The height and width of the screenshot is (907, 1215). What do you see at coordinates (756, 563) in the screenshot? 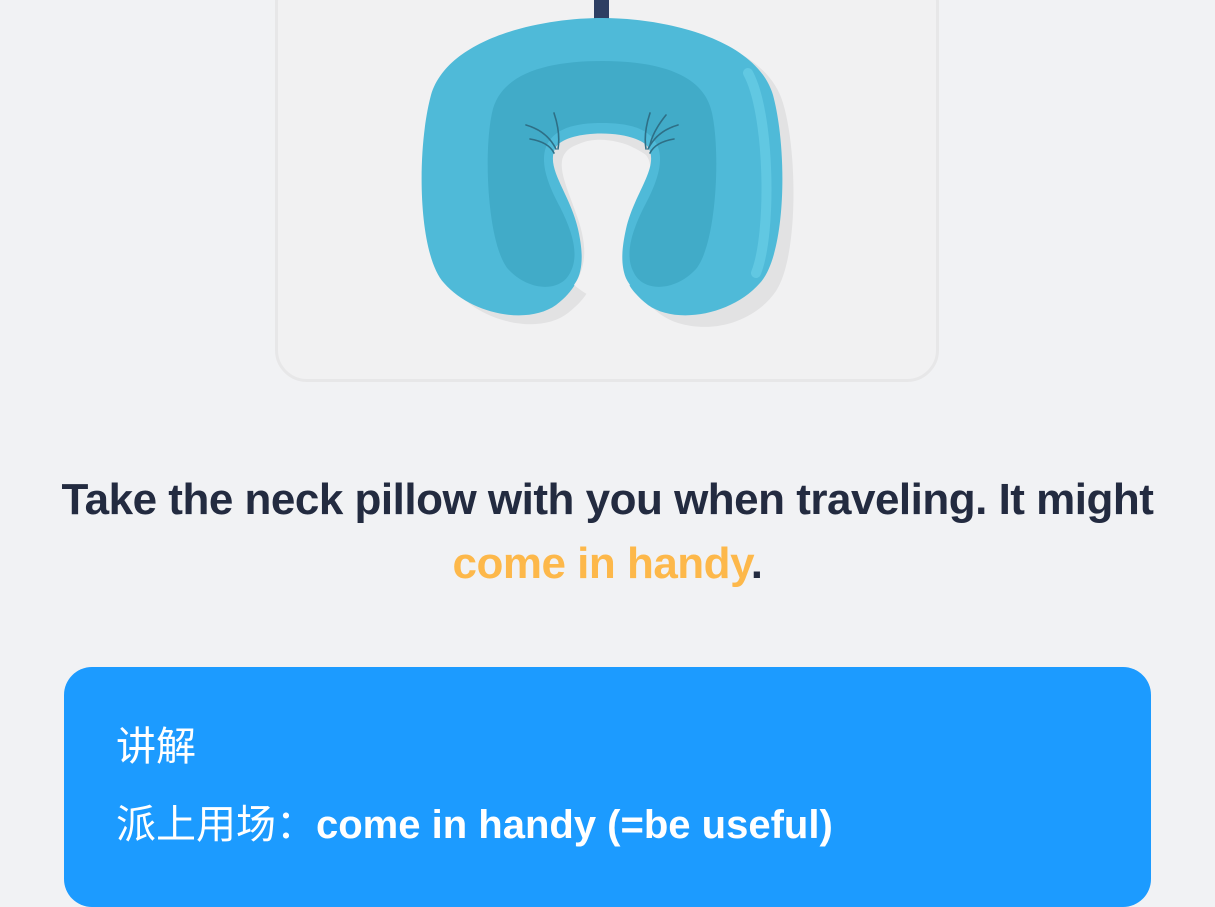
I see `sentence-end: .` at bounding box center [756, 563].